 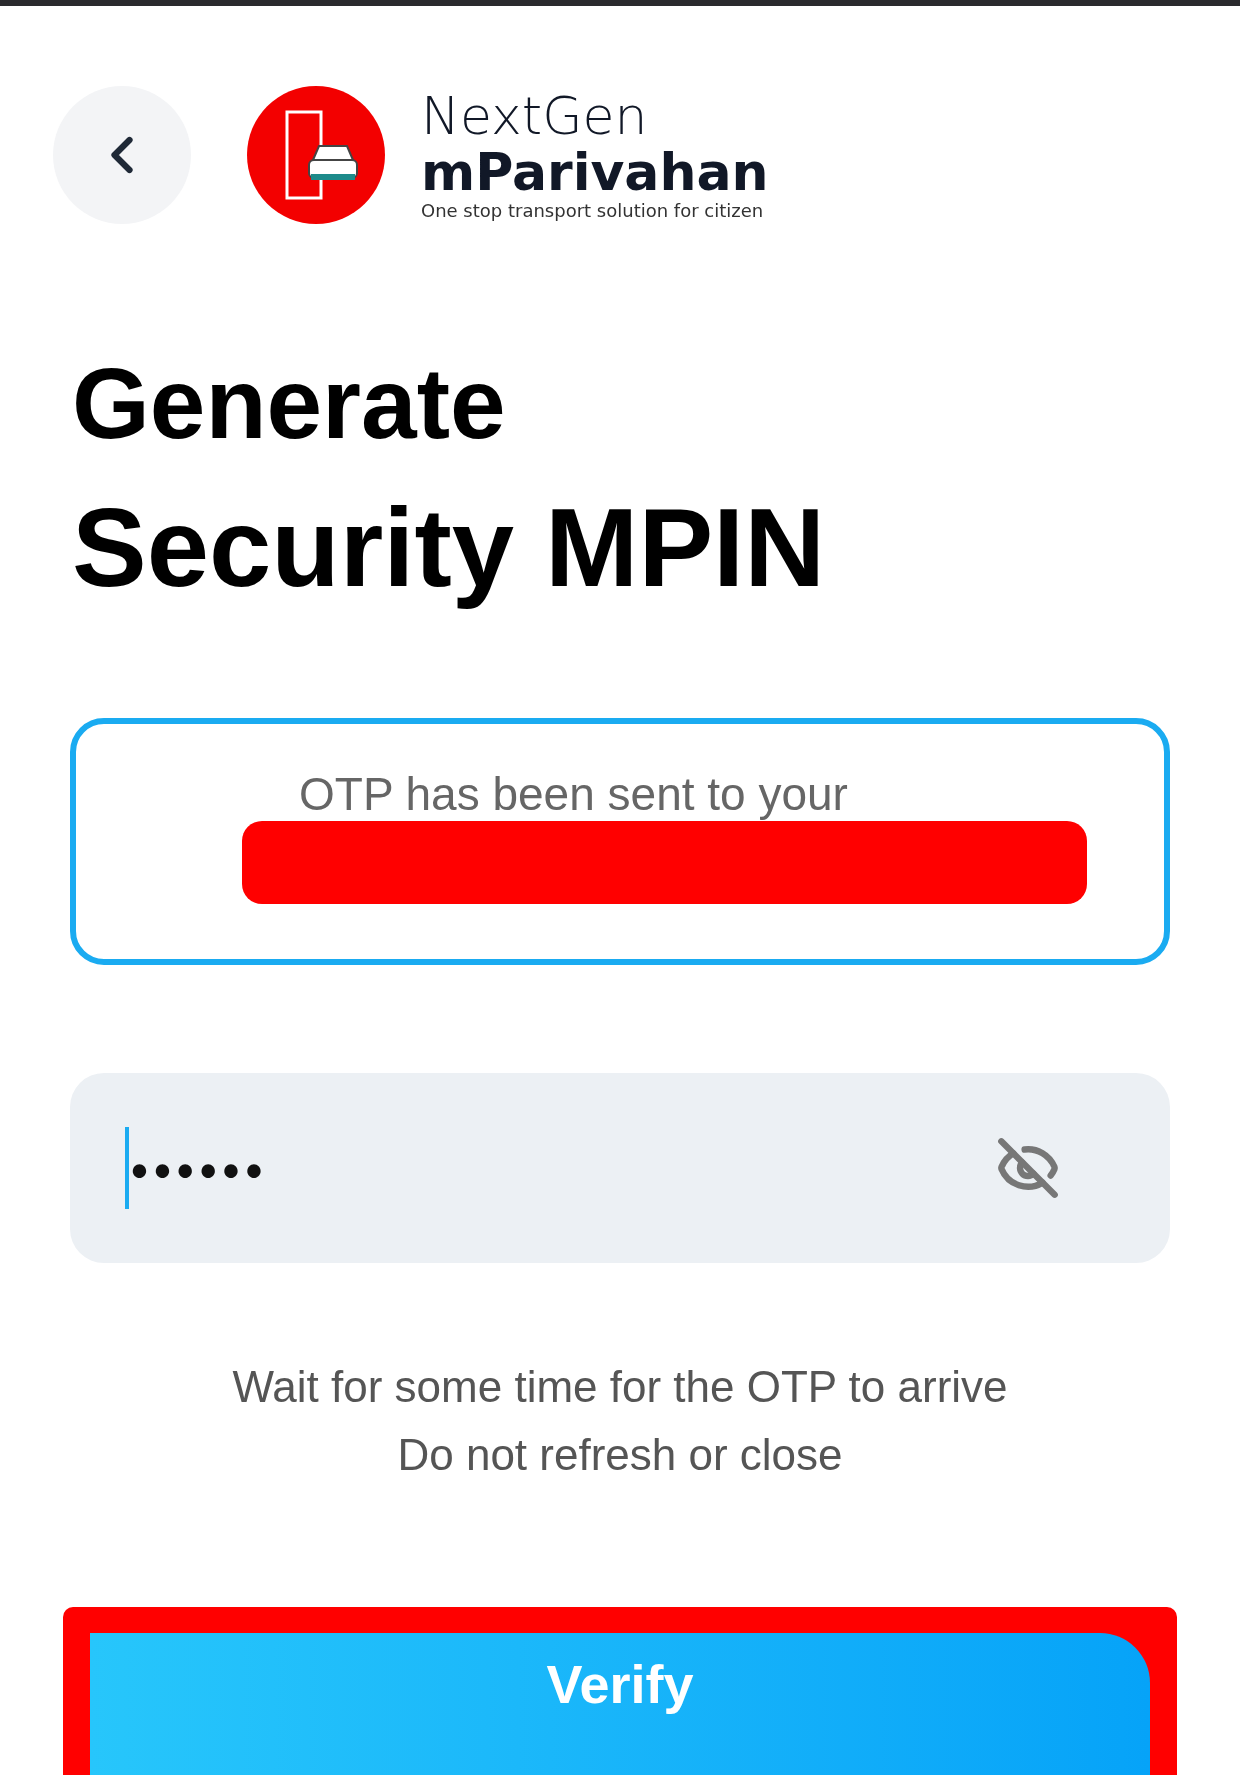 I want to click on brand-tagline: One stop transport solution for citizen, so click(x=593, y=211).